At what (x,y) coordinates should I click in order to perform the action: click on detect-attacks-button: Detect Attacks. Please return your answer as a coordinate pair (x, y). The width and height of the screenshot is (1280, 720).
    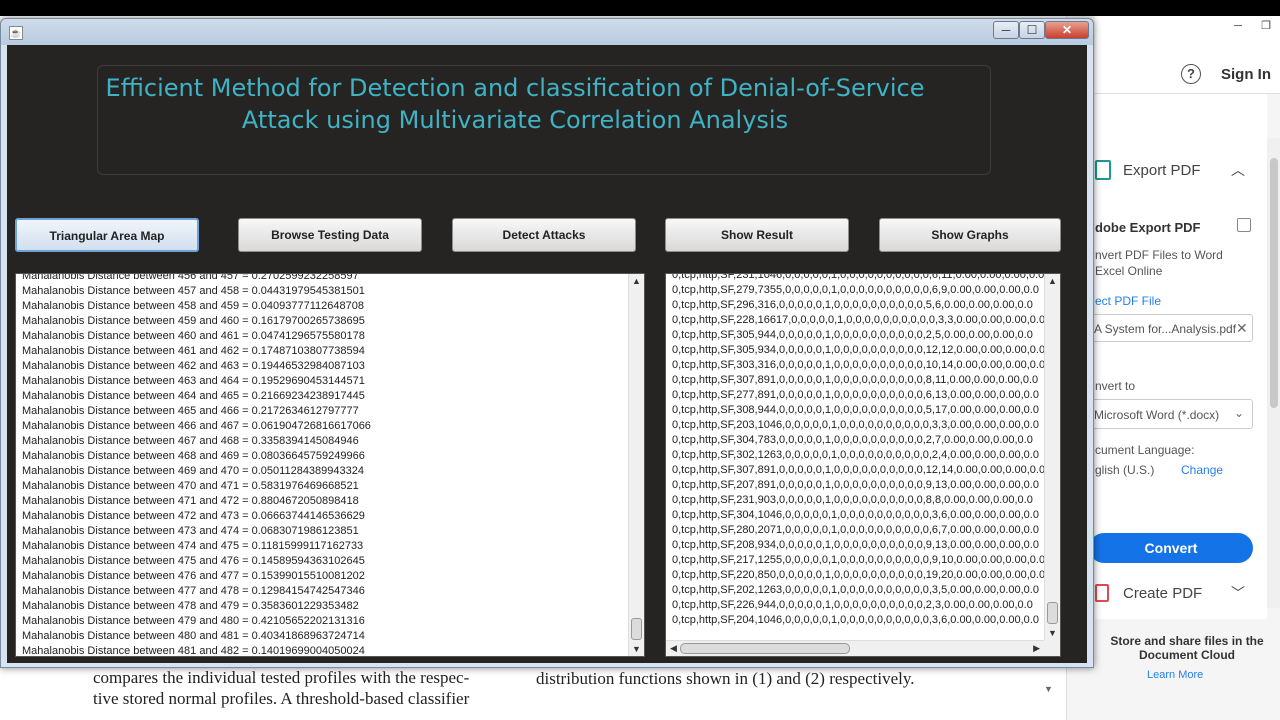
    Looking at the image, I should click on (544, 235).